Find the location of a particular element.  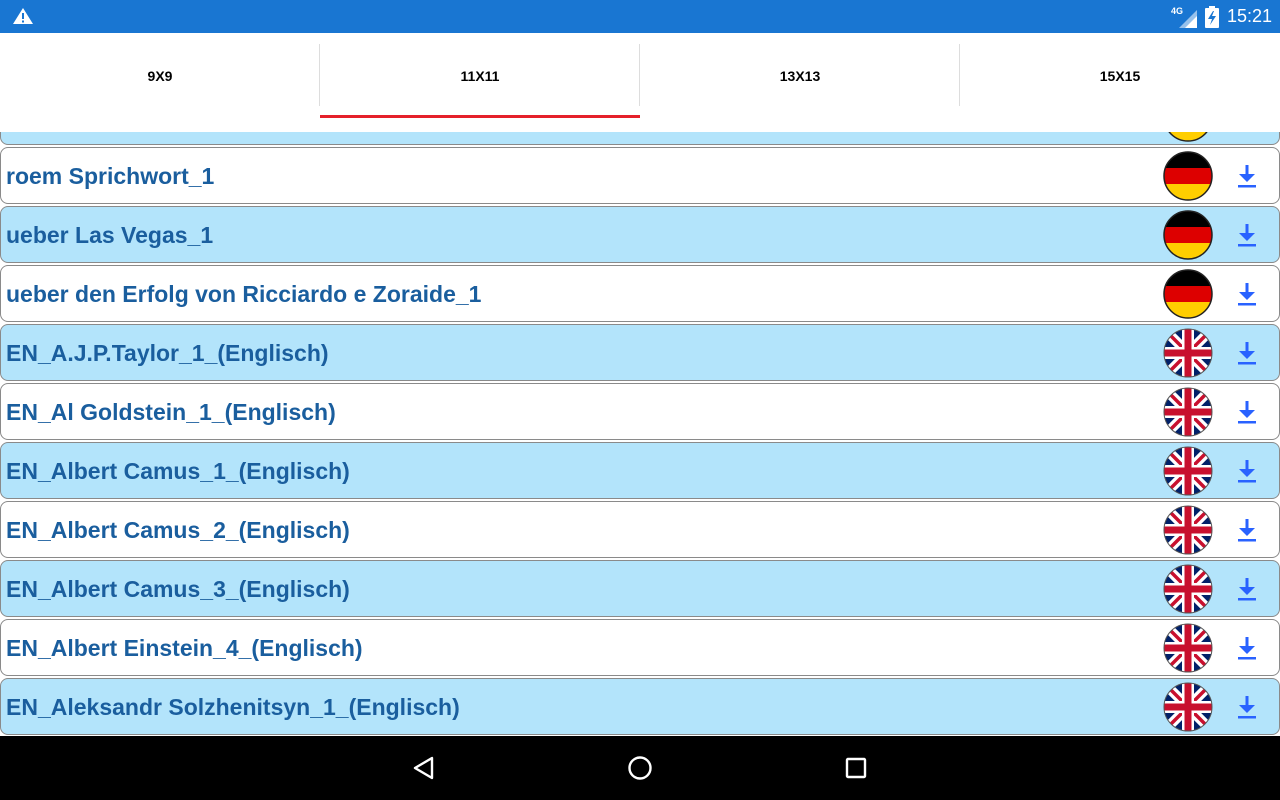

status-bar: 4G 15:21 is located at coordinates (640, 16).